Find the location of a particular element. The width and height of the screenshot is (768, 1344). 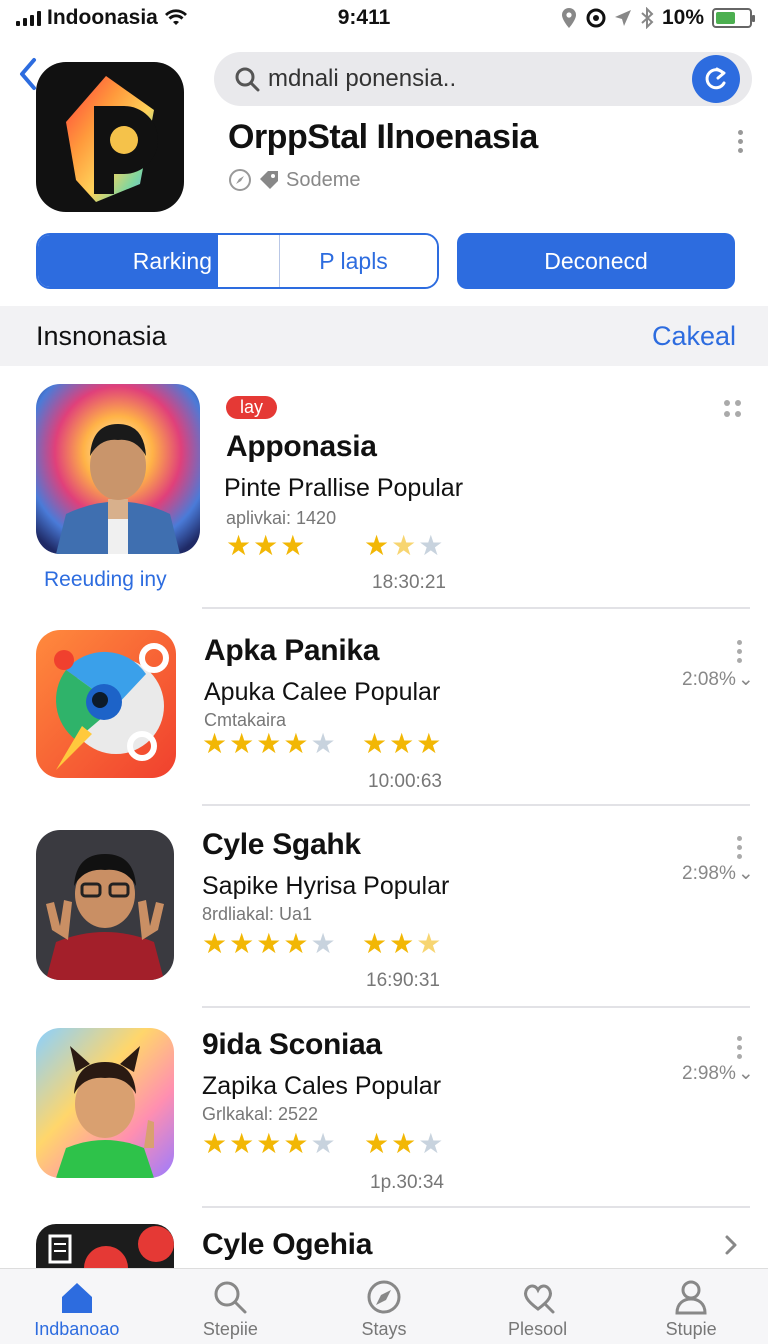

tab-ranking: Rarking is located at coordinates (128, 261).